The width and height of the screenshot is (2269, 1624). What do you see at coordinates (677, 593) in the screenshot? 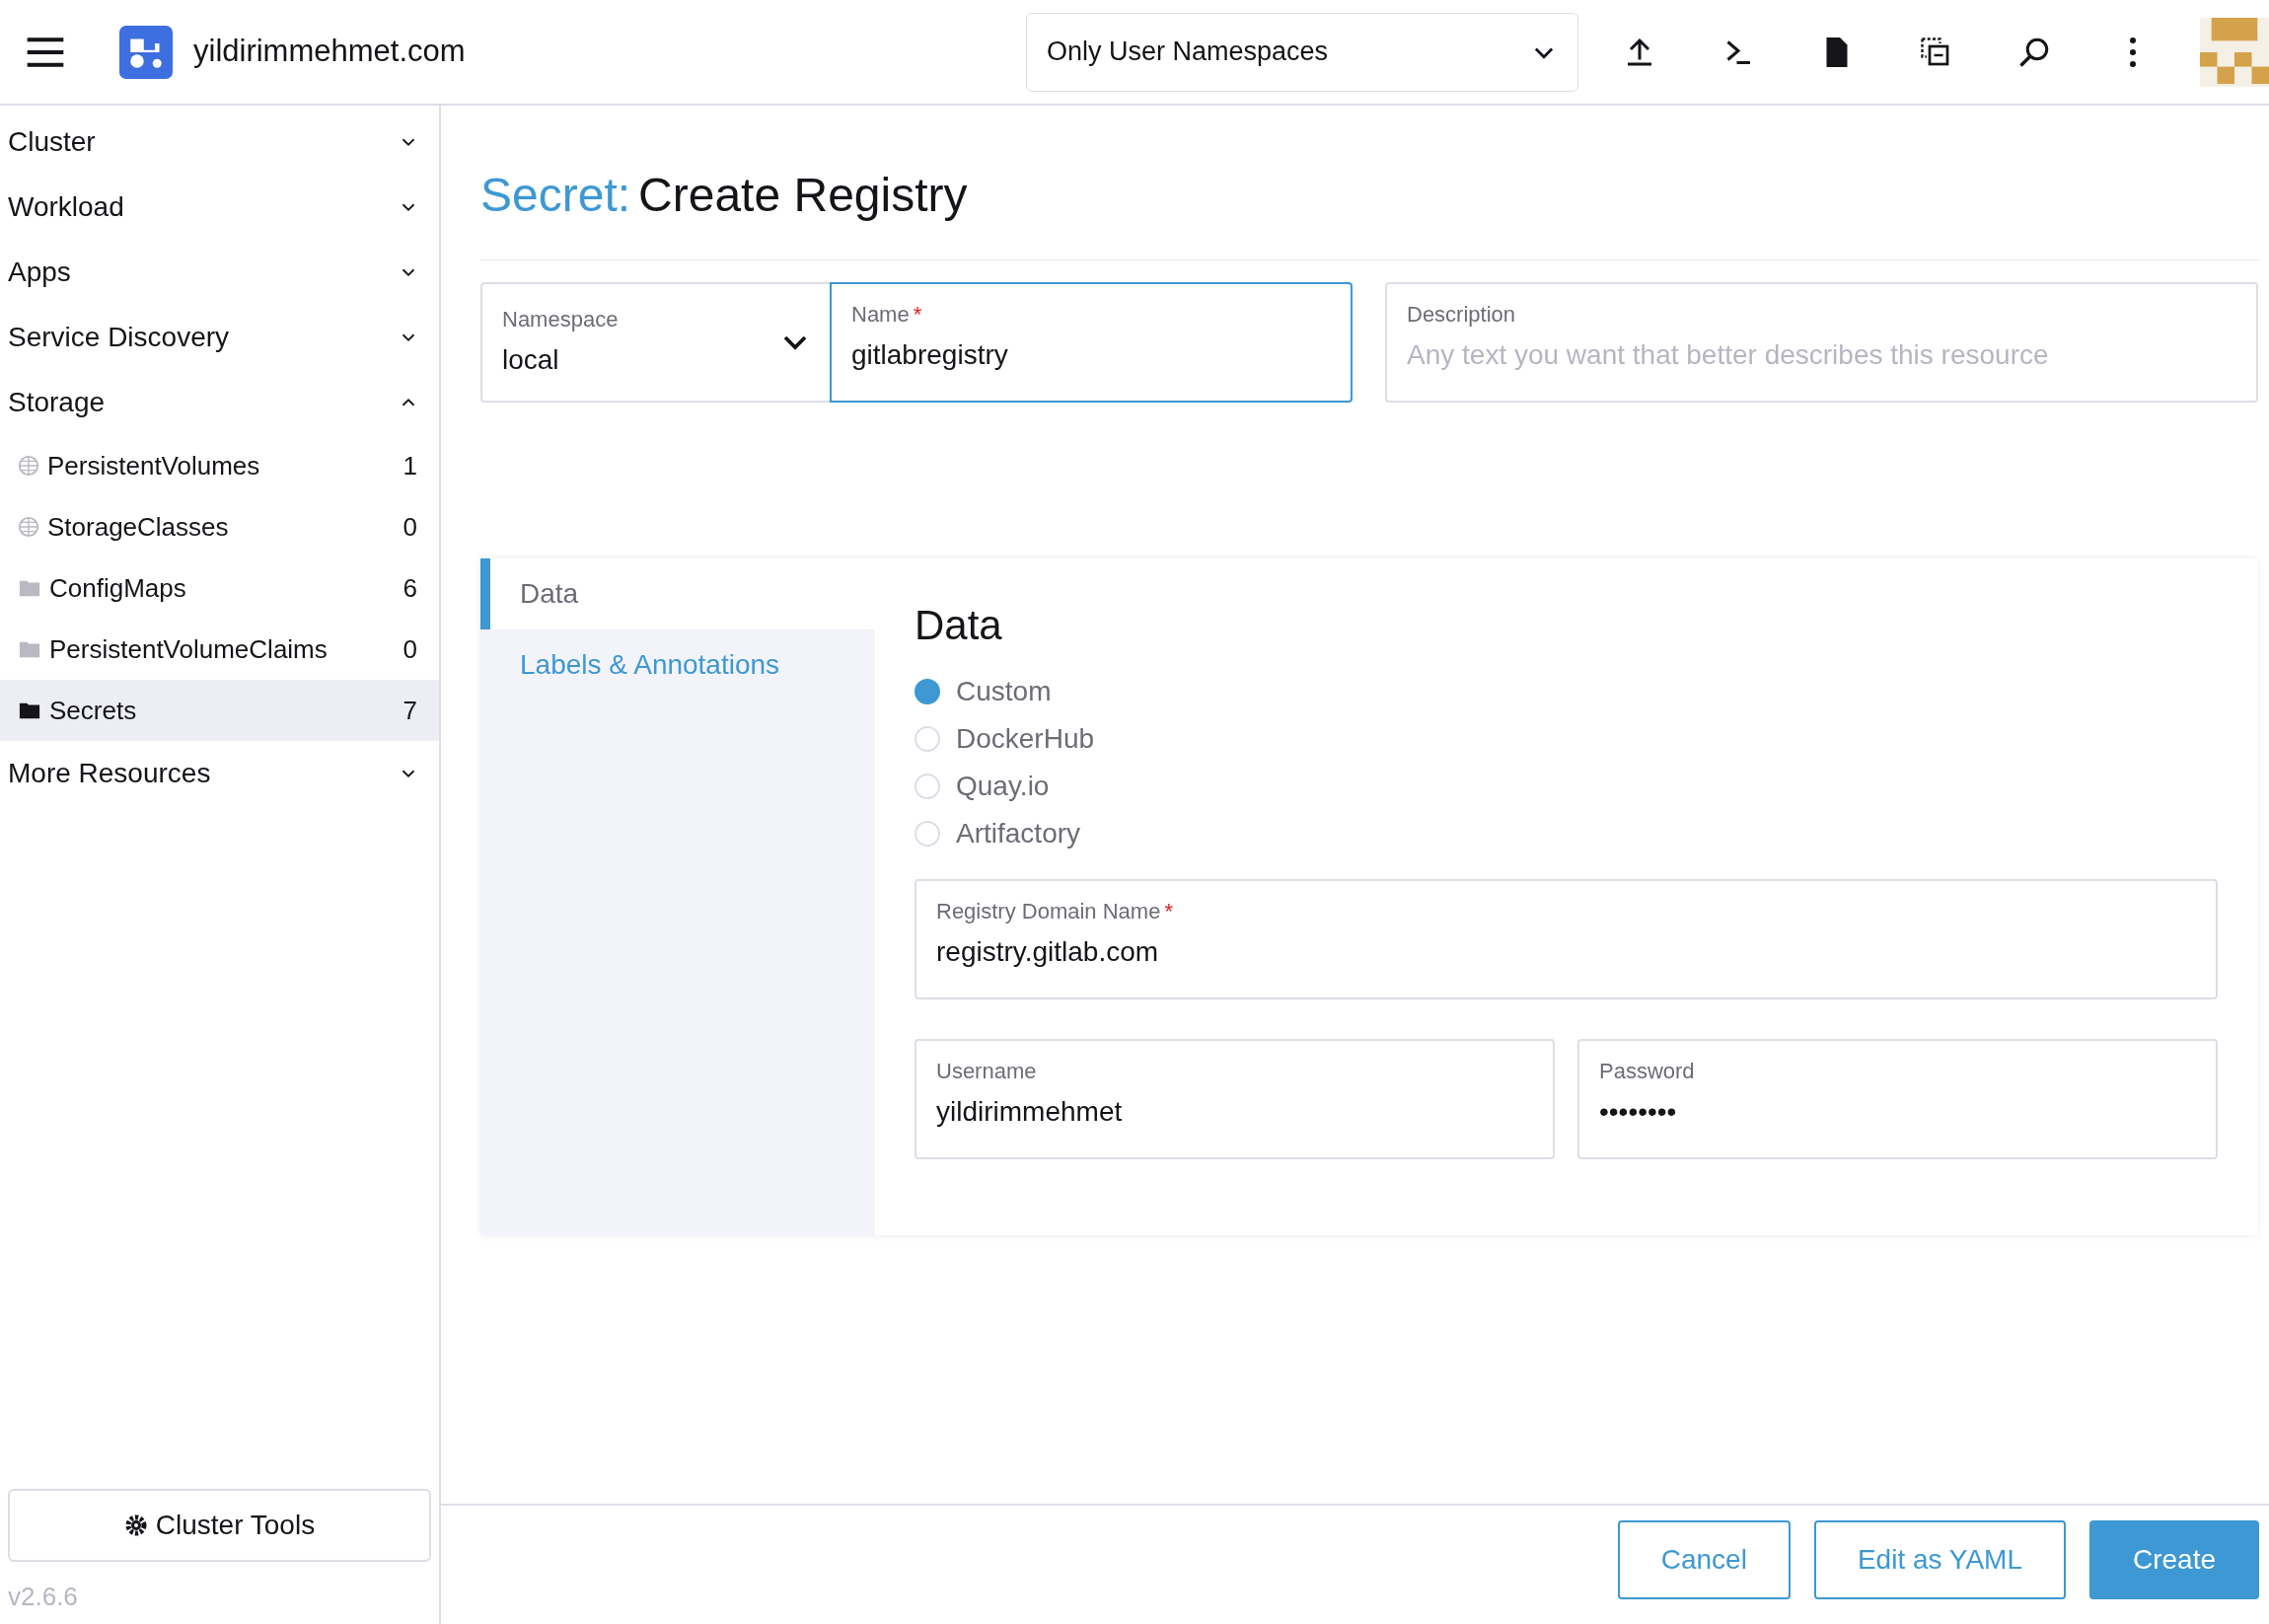
I see `tab: Data` at bounding box center [677, 593].